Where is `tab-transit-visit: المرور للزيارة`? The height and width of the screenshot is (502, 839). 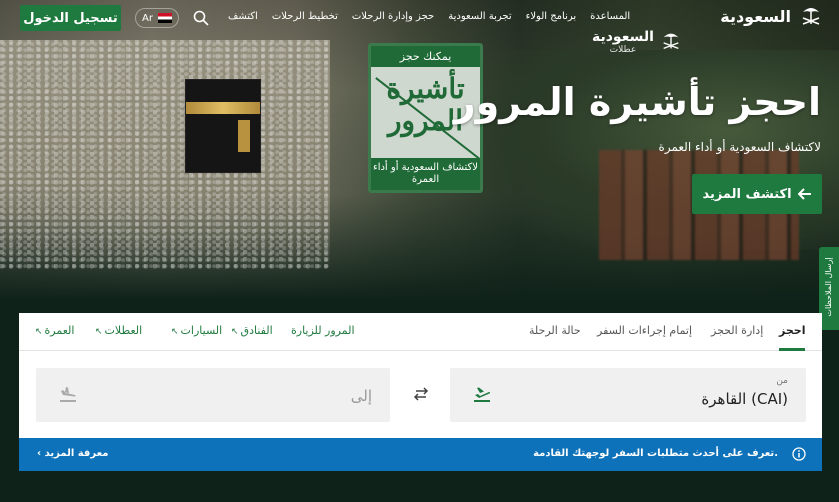 tab-transit-visit: المرور للزيارة is located at coordinates (323, 330).